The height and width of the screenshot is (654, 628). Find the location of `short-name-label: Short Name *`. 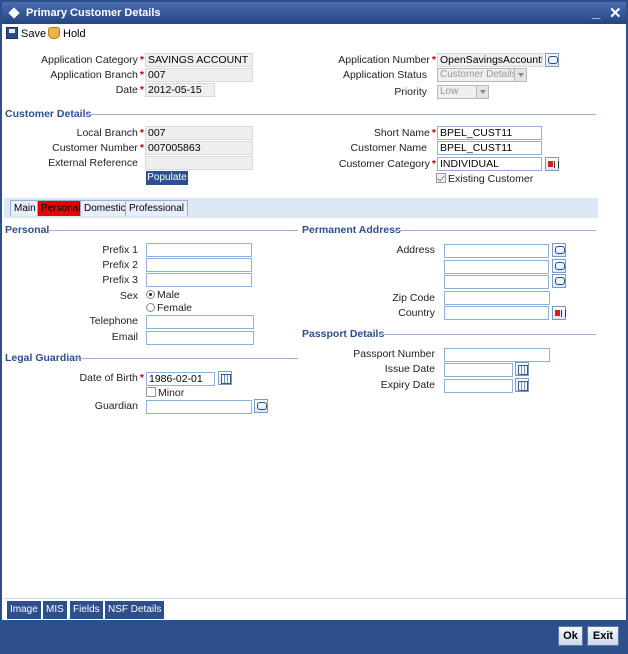

short-name-label: Short Name * is located at coordinates (404, 133).